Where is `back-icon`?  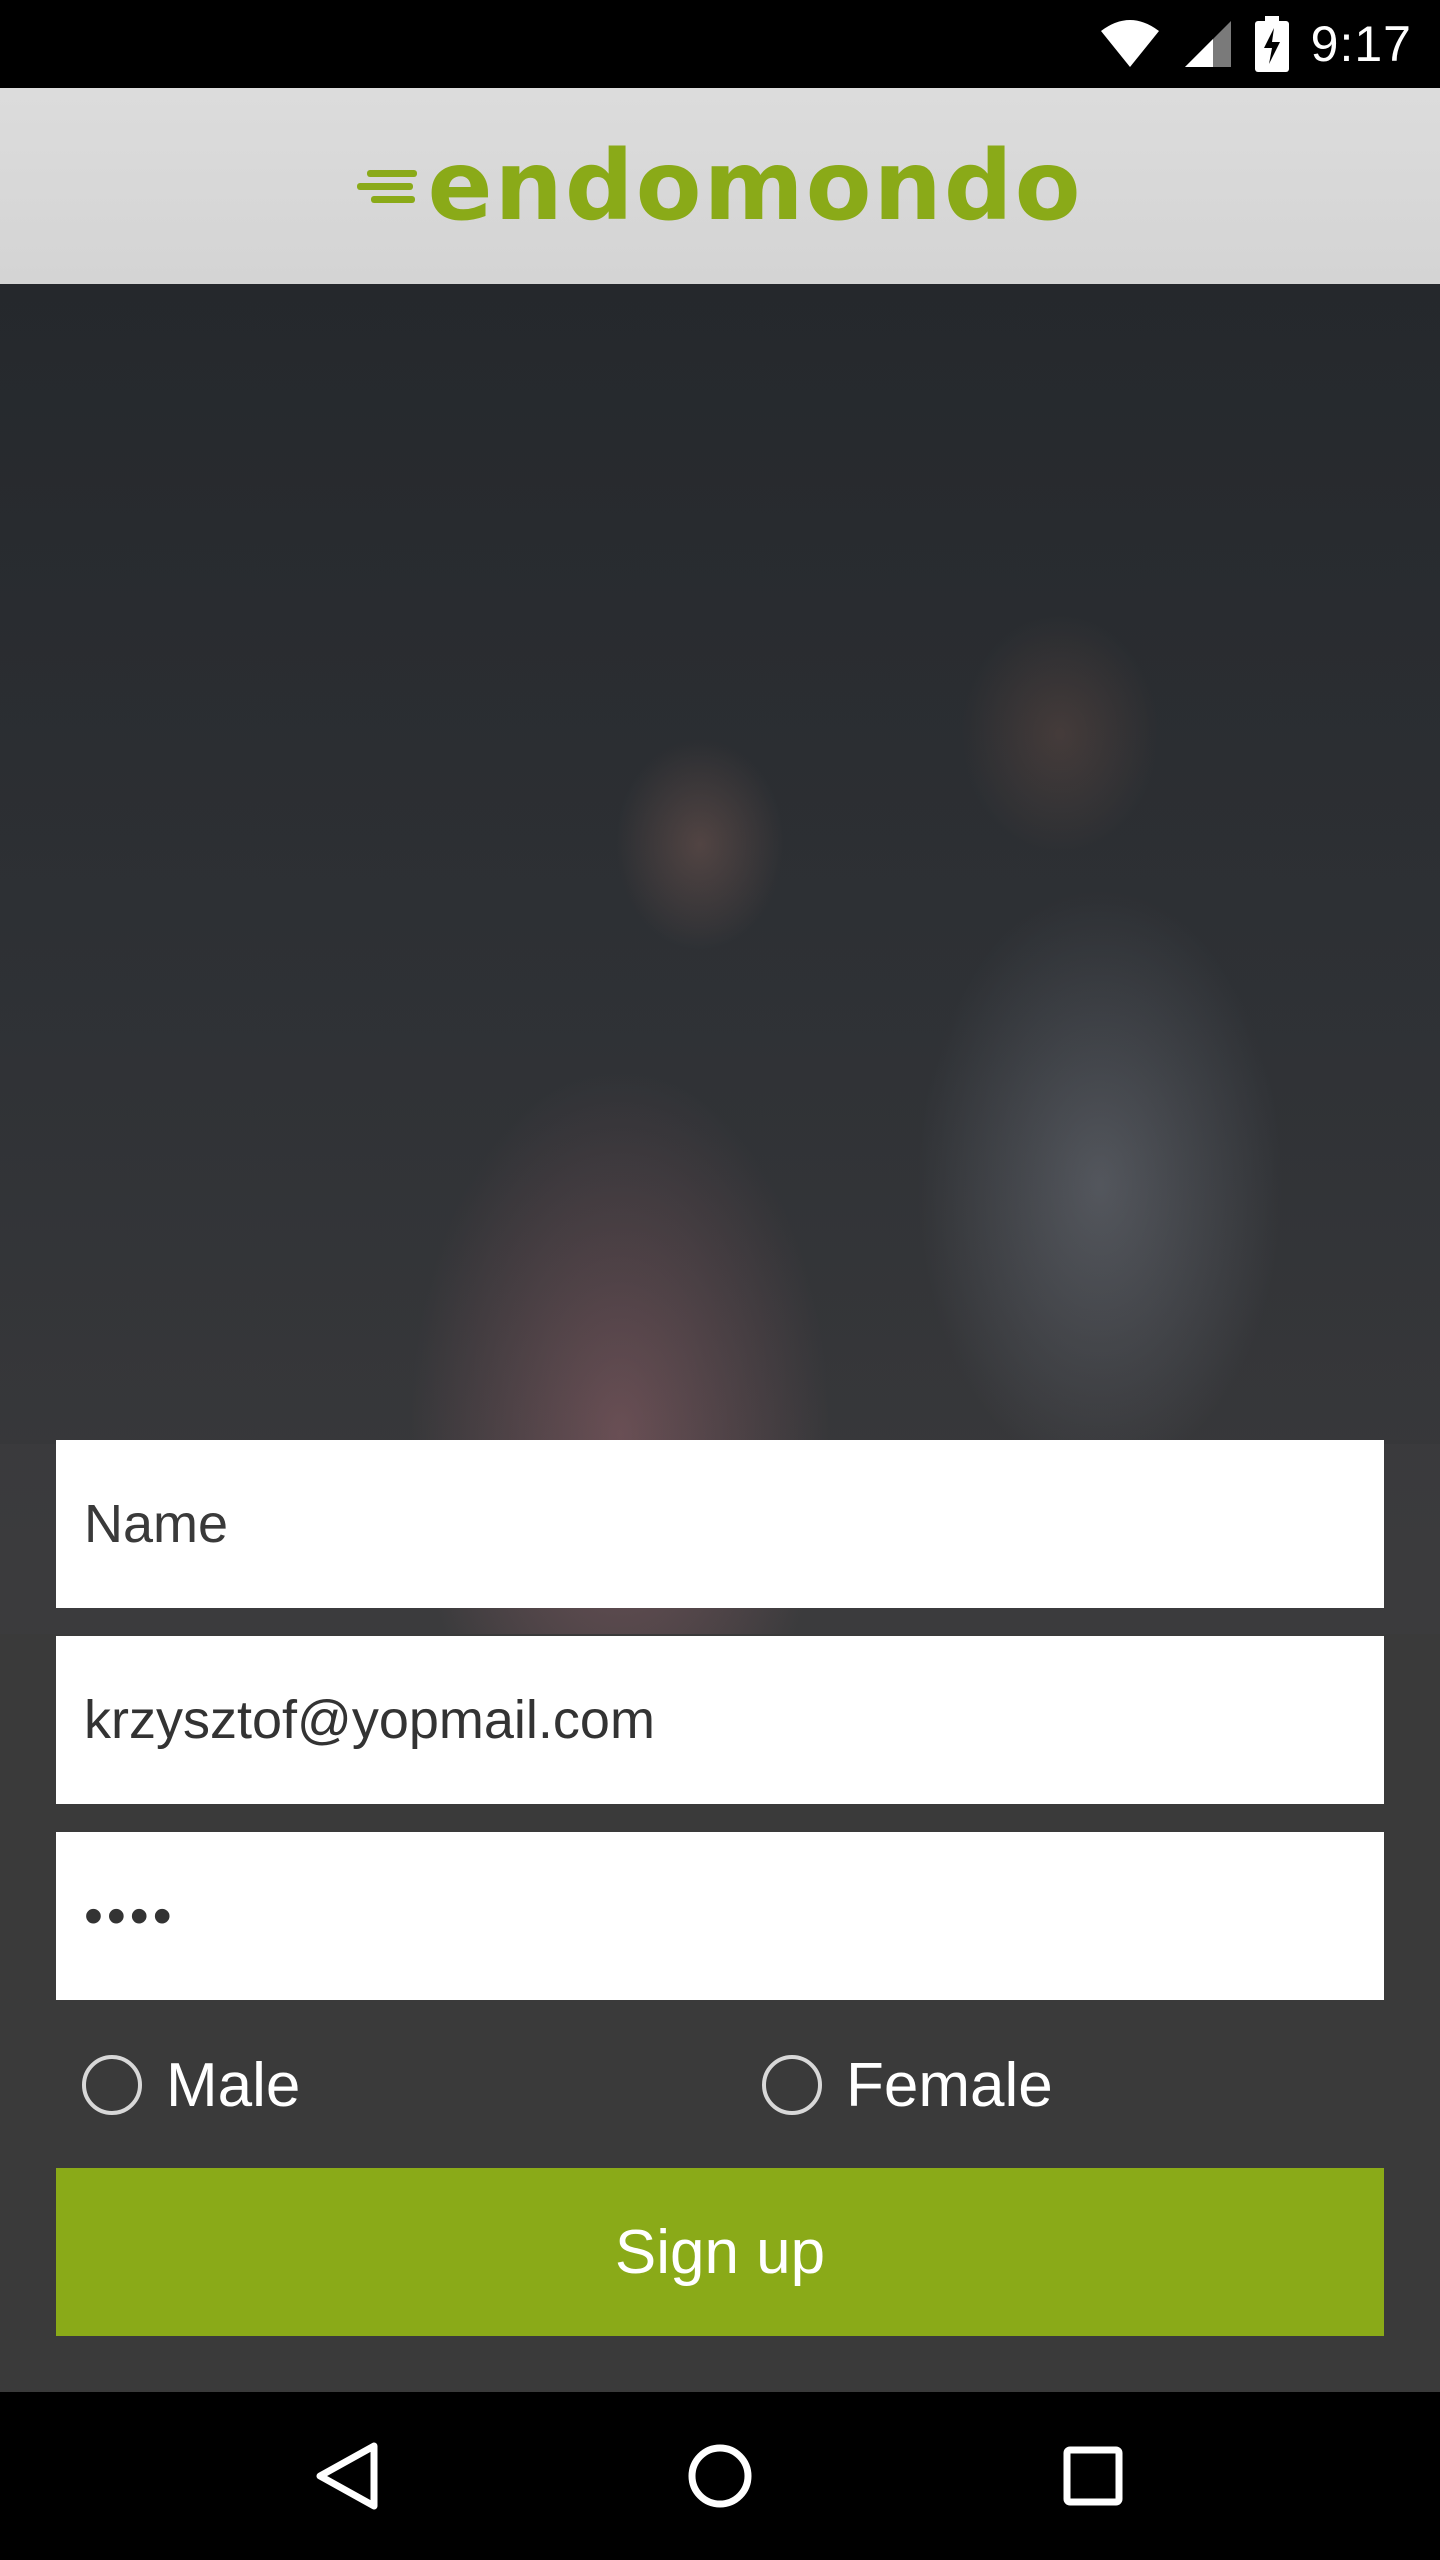
back-icon is located at coordinates (347, 2476).